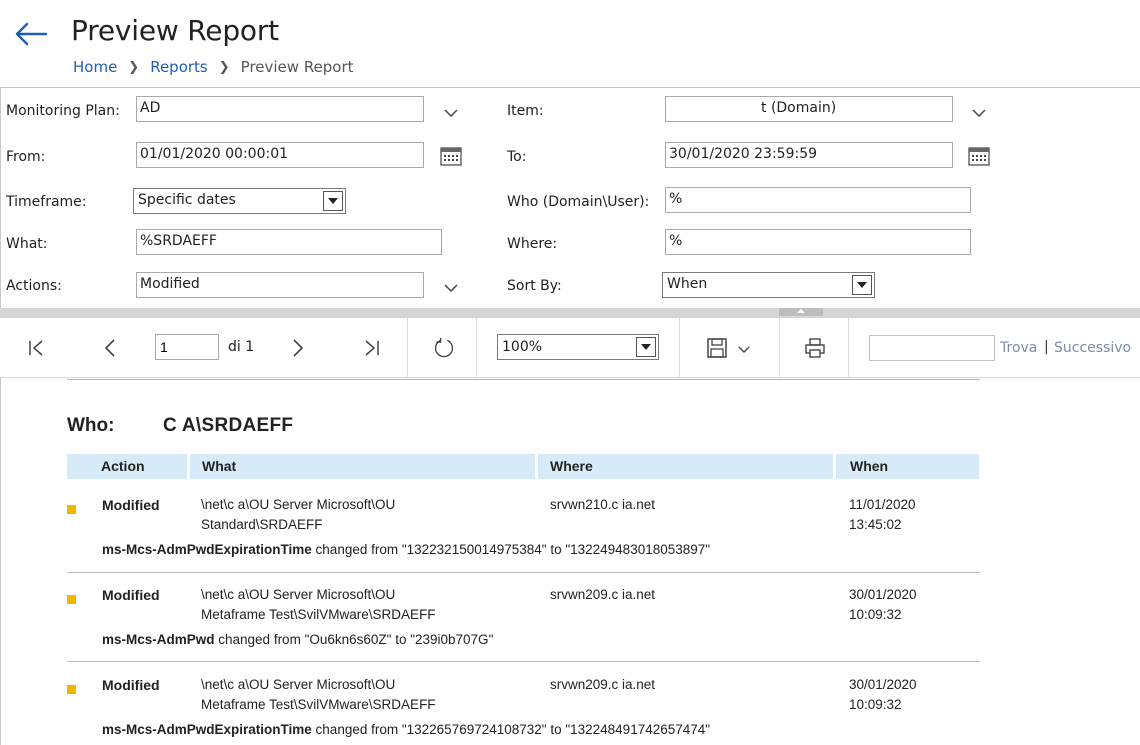 This screenshot has width=1140, height=745. I want to click on breadcrumb-home: Home, so click(95, 67).